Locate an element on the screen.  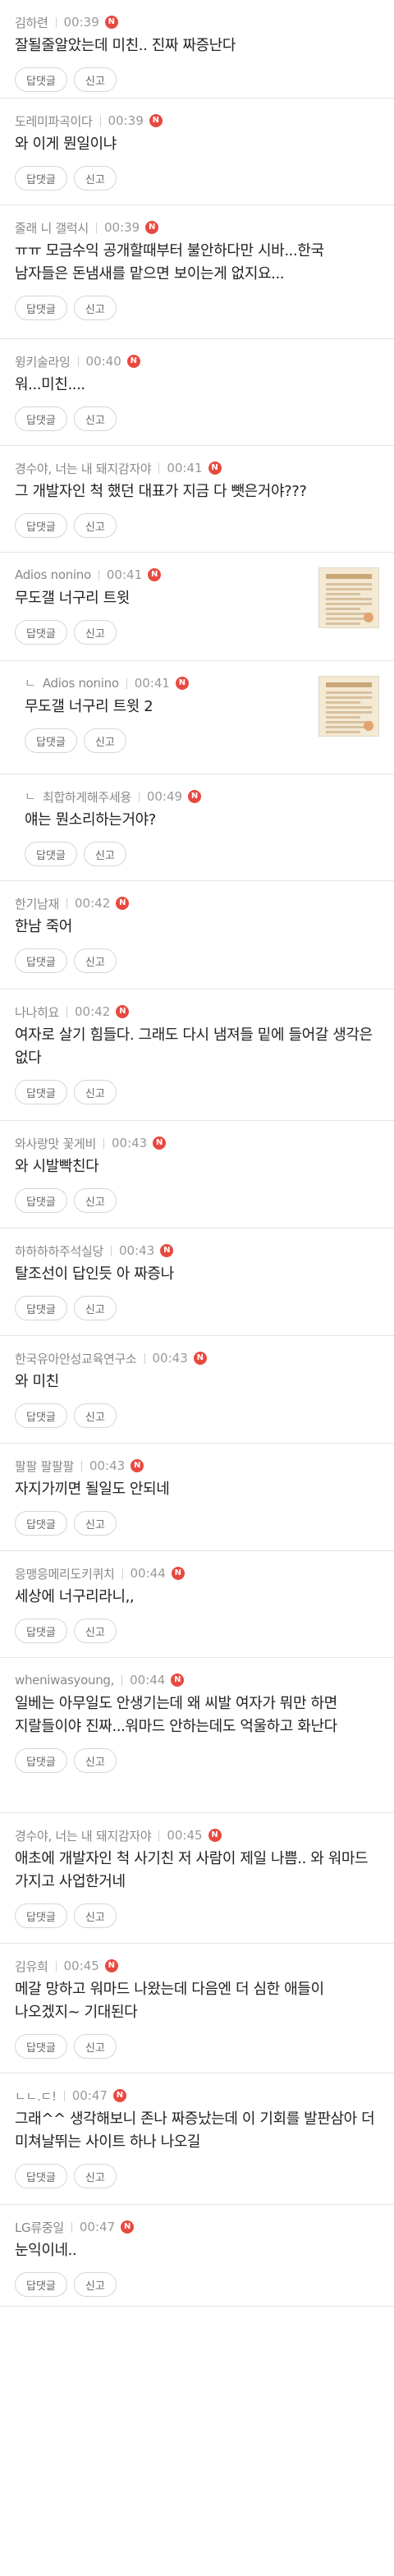
comment-meta: 경수야, 너는 내 돼지감자야 00:45 N is located at coordinates (197, 1835).